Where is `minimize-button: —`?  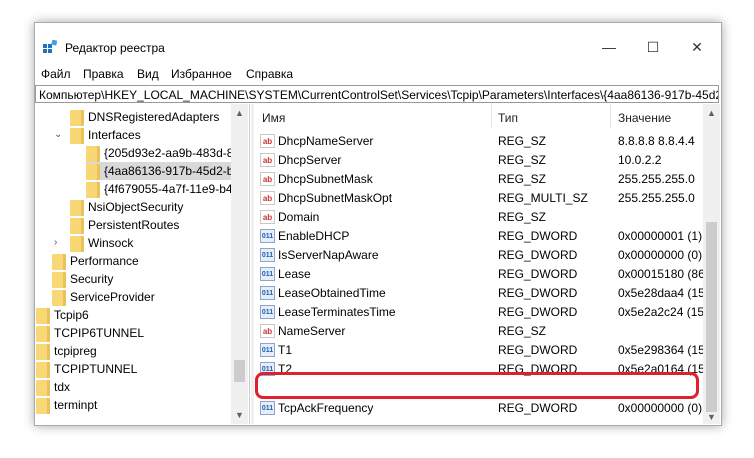 minimize-button: — is located at coordinates (609, 47).